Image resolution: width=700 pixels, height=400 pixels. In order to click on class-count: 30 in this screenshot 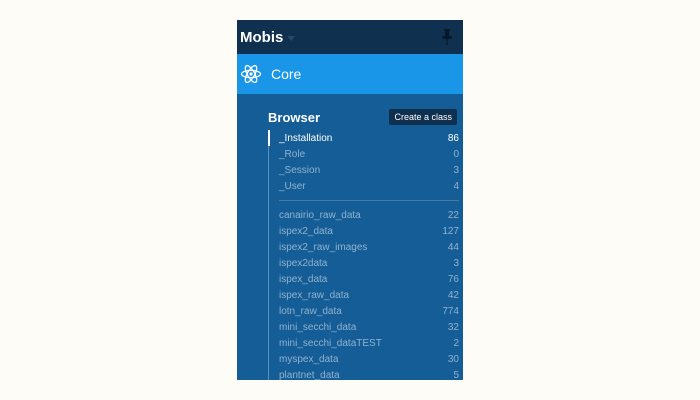, I will do `click(453, 359)`.